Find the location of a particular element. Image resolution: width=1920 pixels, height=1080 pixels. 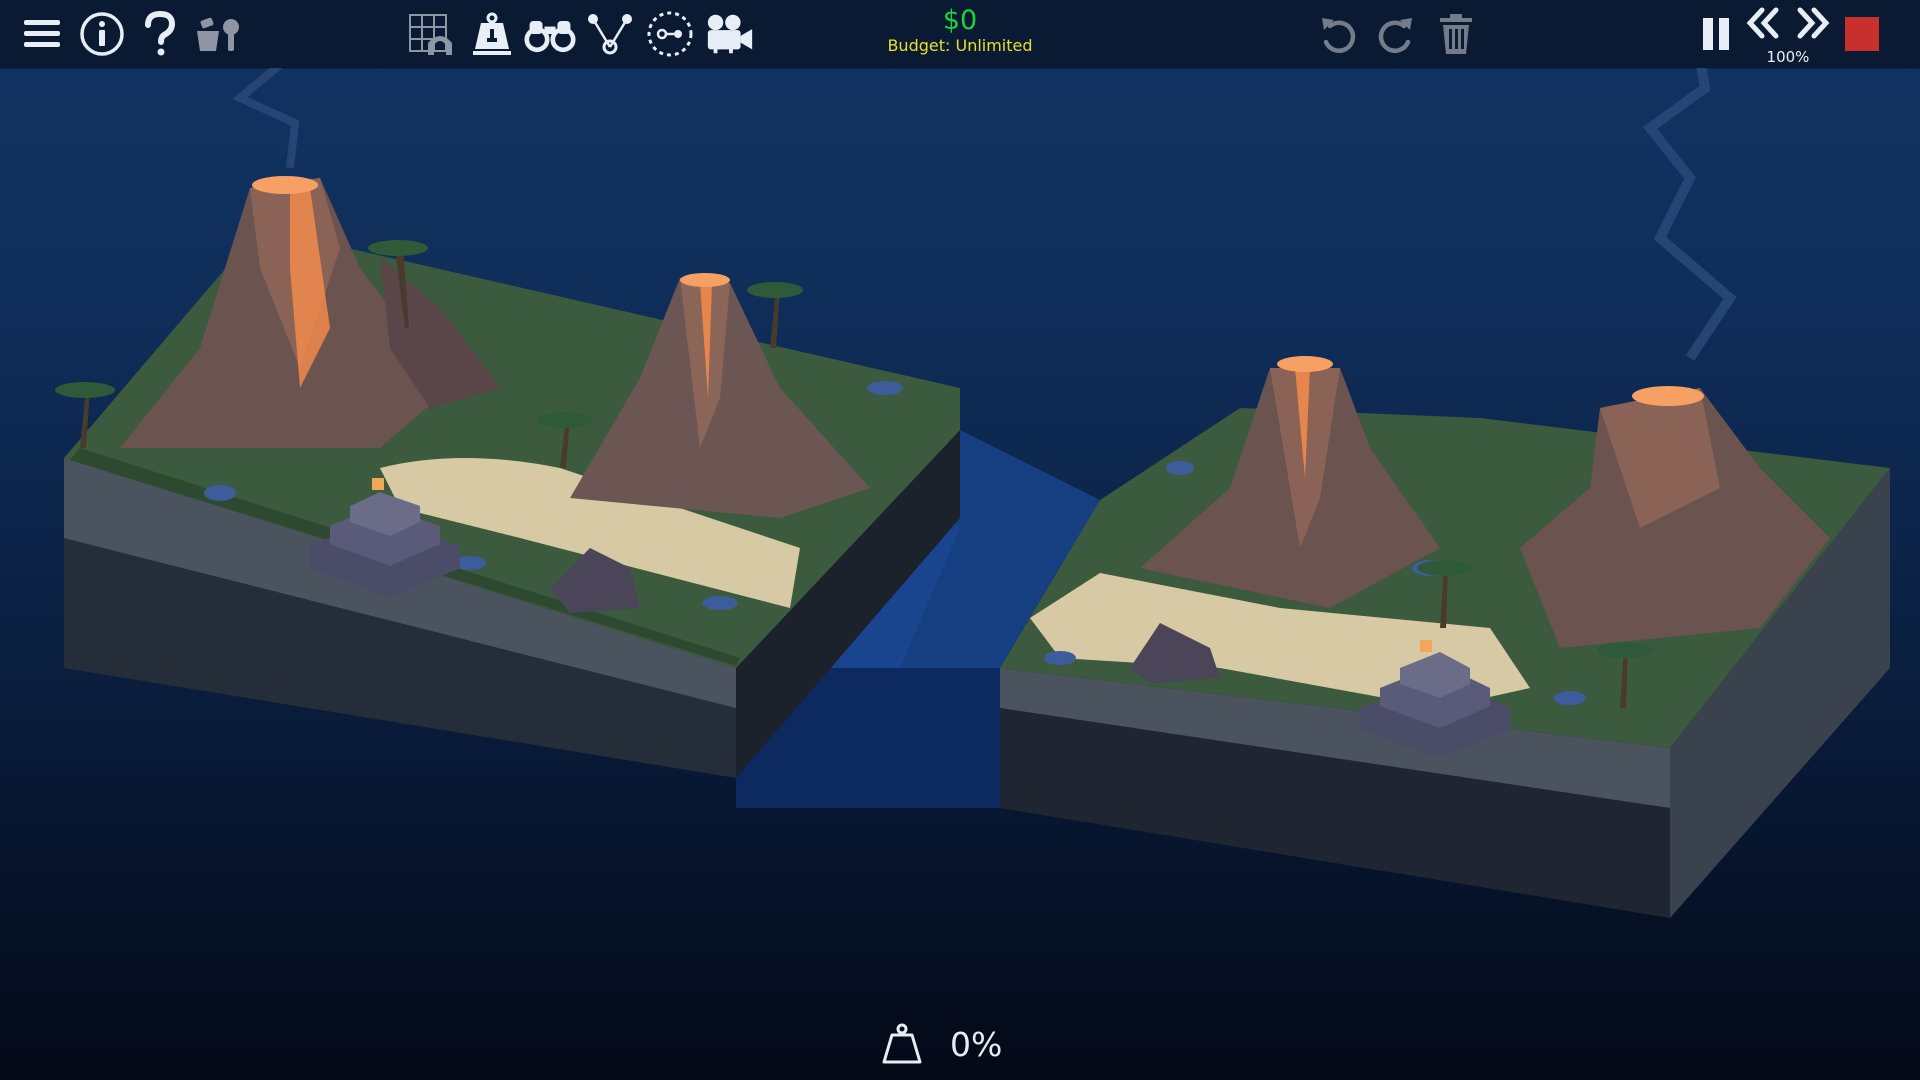

pause-button is located at coordinates (1716, 34).